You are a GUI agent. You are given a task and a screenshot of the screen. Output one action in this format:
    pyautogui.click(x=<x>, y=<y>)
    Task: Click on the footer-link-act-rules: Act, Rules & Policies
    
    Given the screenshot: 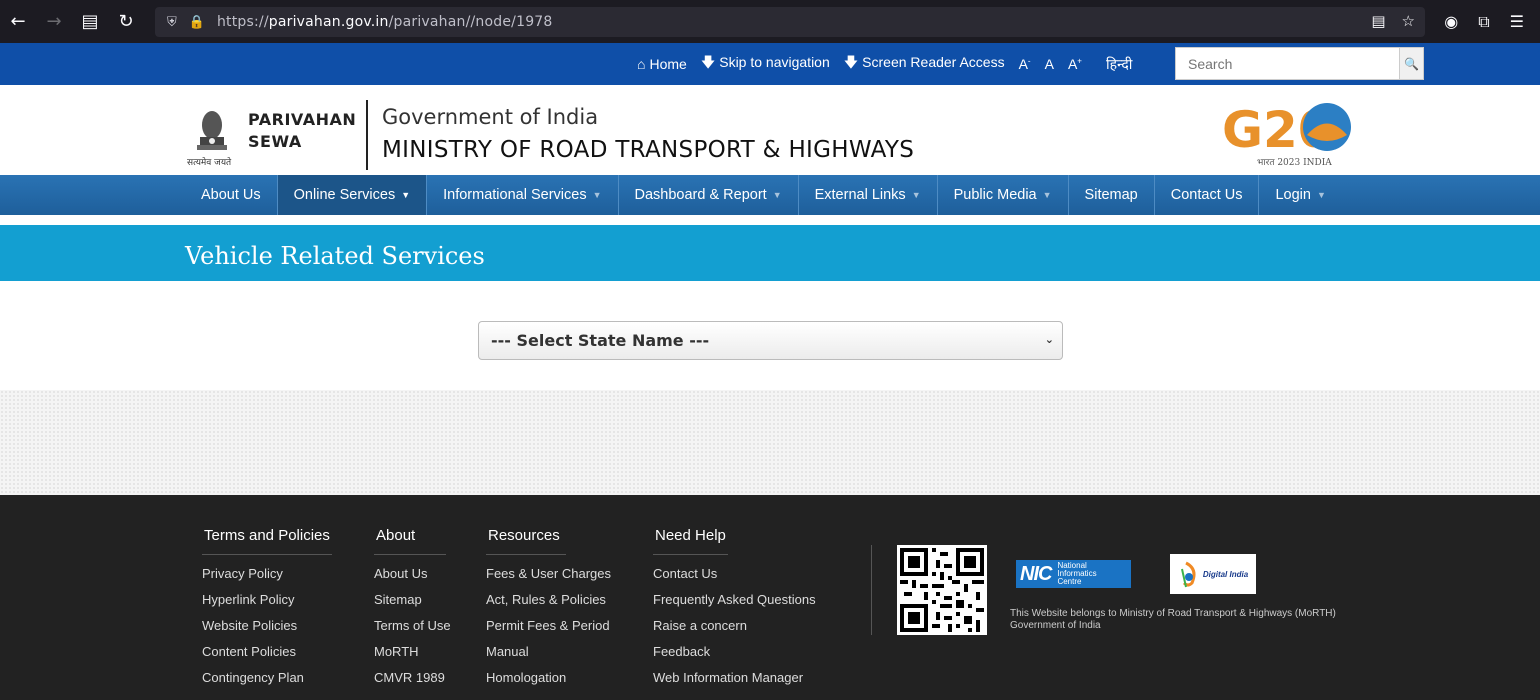 What is the action you would take?
    pyautogui.click(x=548, y=602)
    